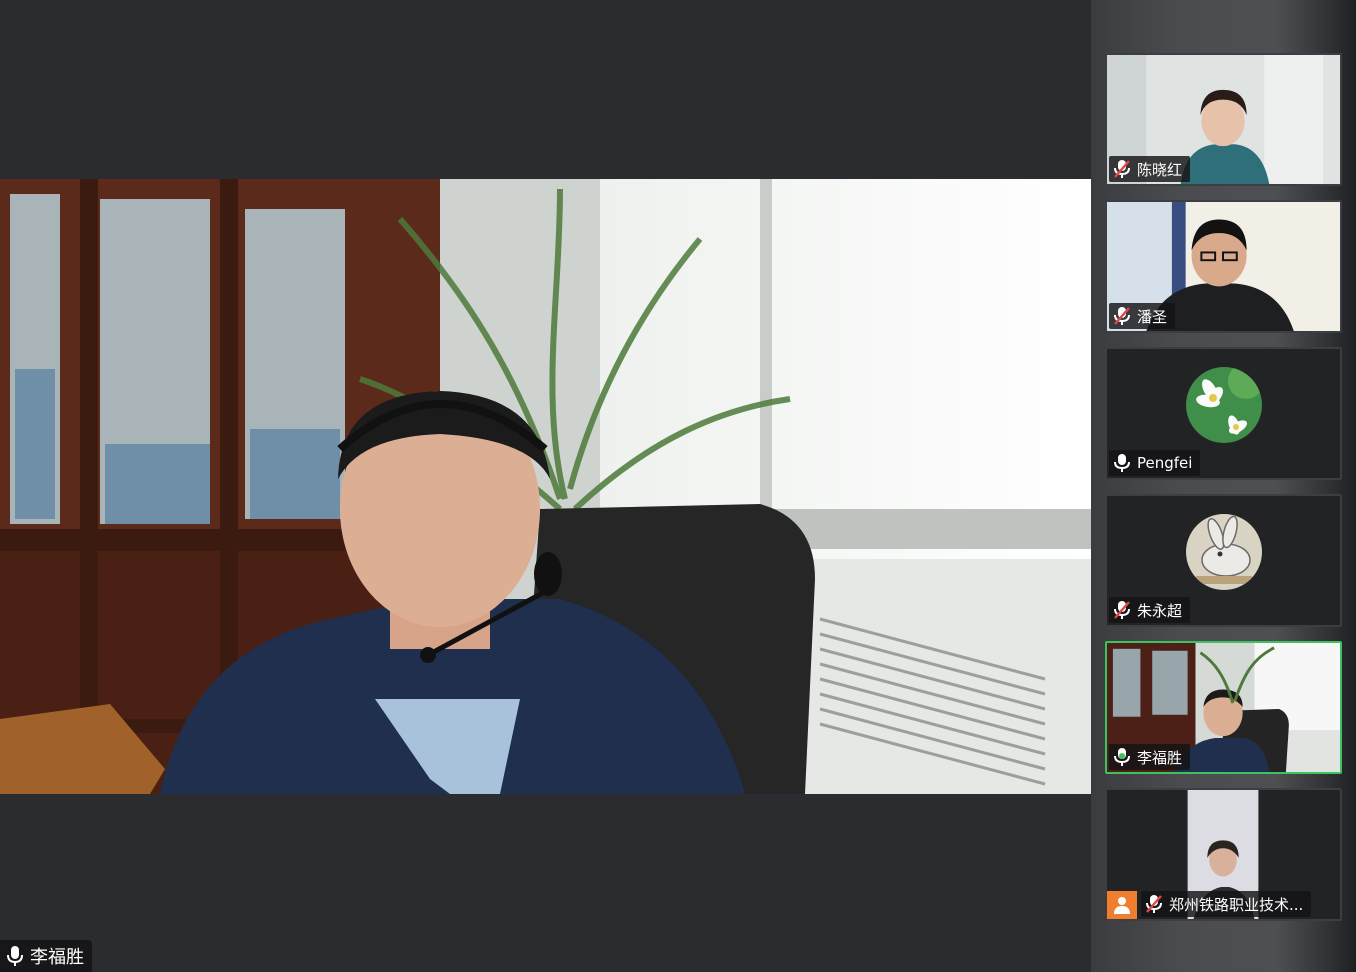 The height and width of the screenshot is (972, 1356). What do you see at coordinates (1223, 266) in the screenshot?
I see `participant-tile: 潘圣` at bounding box center [1223, 266].